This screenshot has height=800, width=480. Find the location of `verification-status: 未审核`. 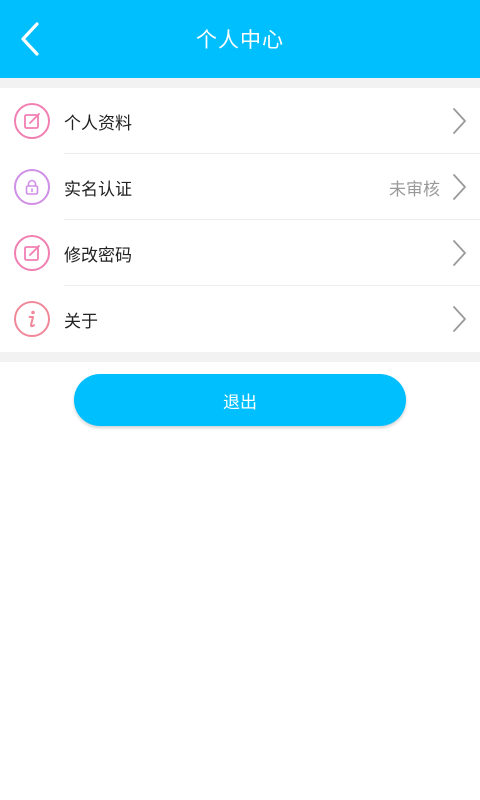

verification-status: 未审核 is located at coordinates (414, 189).